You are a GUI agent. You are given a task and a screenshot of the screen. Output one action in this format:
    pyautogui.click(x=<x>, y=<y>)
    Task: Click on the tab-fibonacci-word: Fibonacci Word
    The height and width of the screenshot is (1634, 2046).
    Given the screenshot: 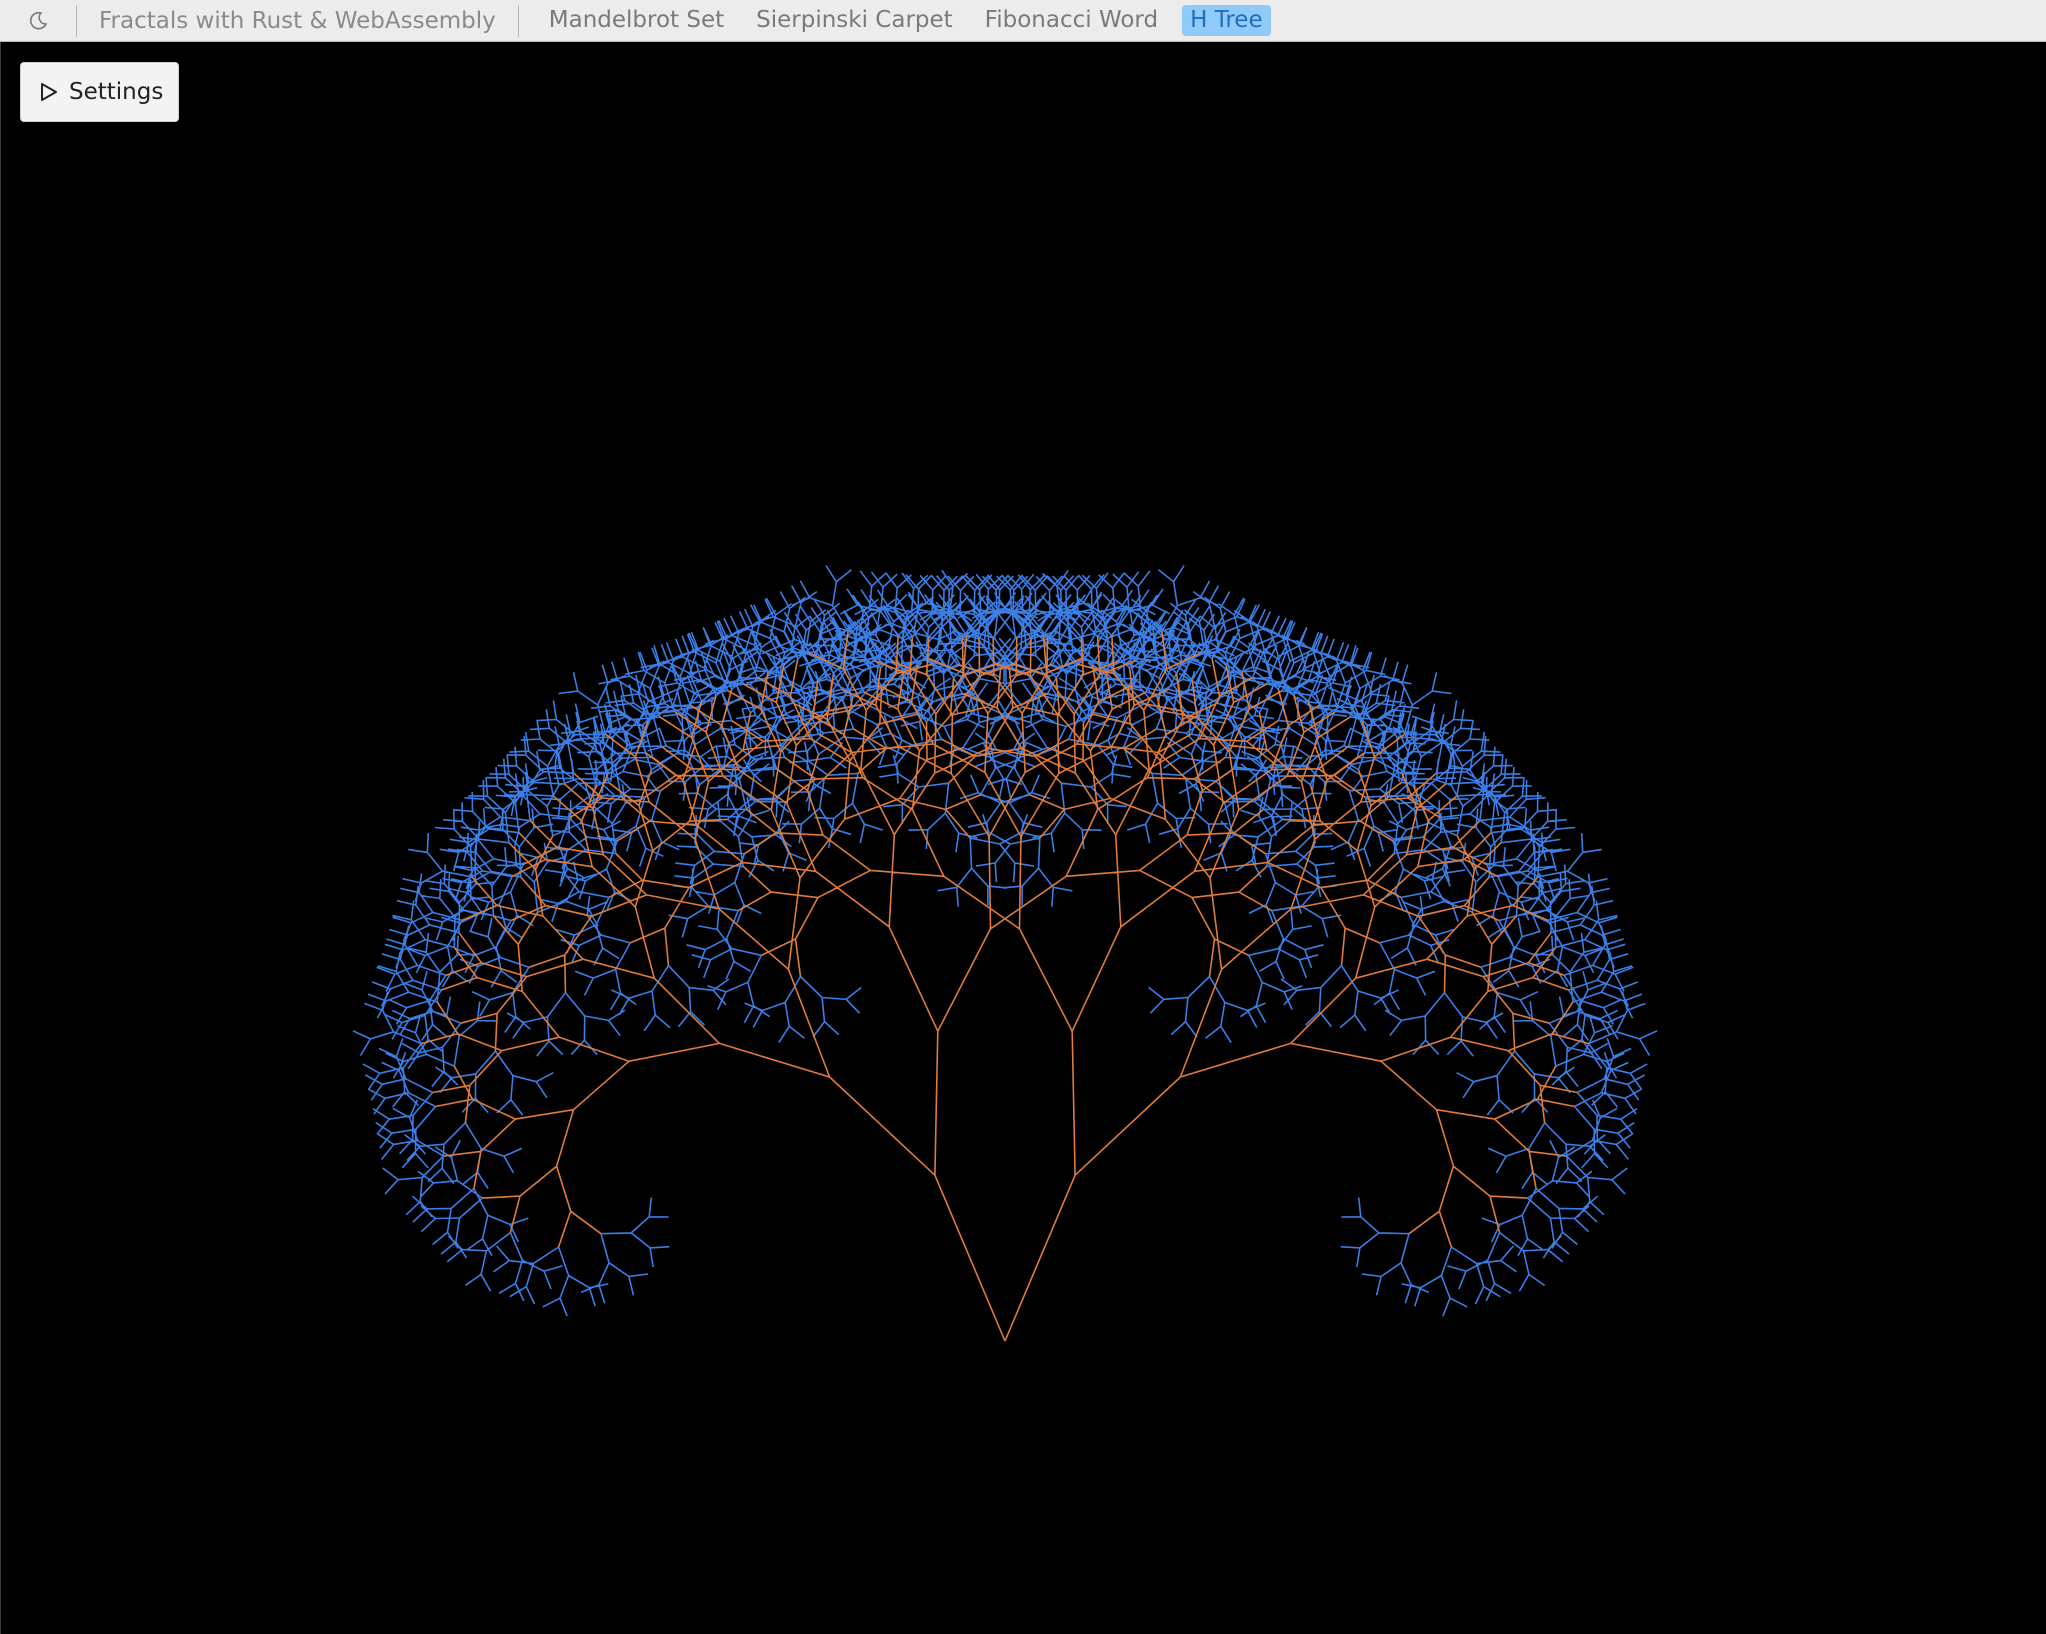 What is the action you would take?
    pyautogui.click(x=1071, y=20)
    